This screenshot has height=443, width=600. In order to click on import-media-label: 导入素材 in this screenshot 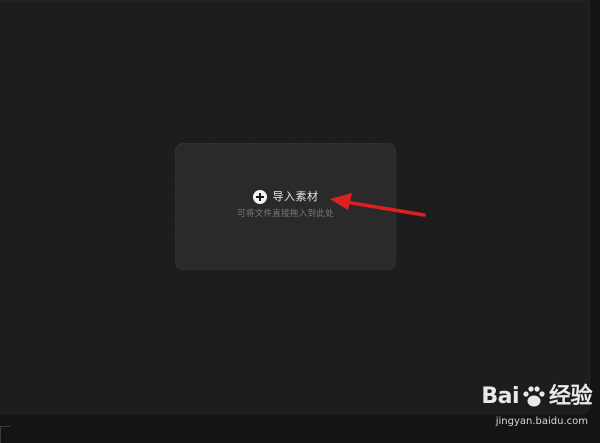, I will do `click(296, 197)`.